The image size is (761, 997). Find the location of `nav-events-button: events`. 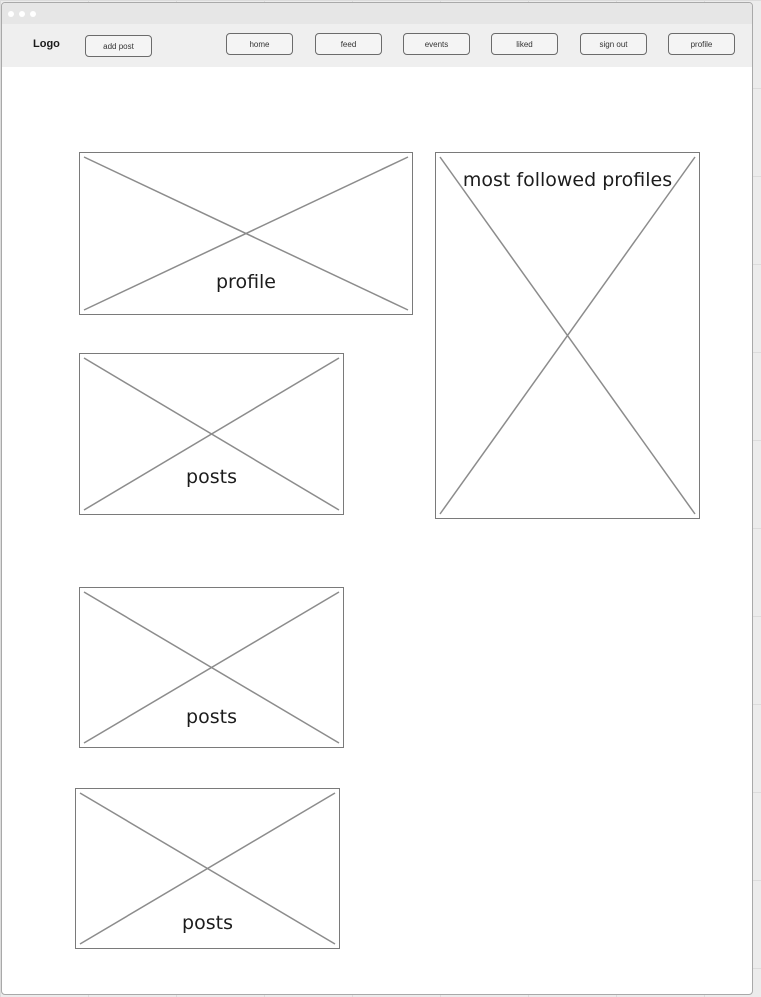

nav-events-button: events is located at coordinates (436, 44).